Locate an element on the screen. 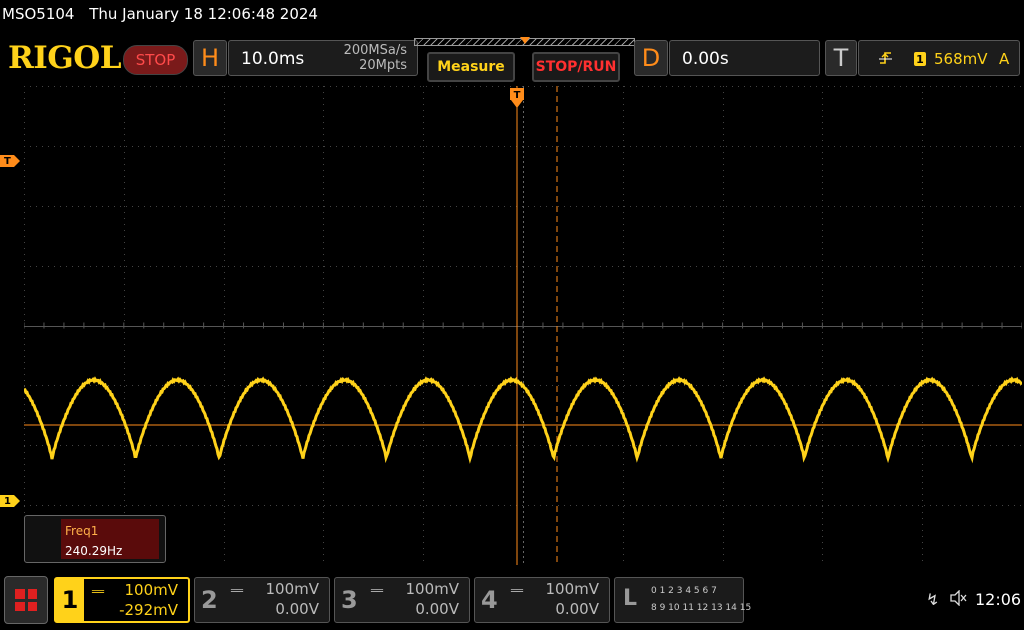 Image resolution: width=1024 pixels, height=630 pixels. trigger-position-marker: T is located at coordinates (517, 98).